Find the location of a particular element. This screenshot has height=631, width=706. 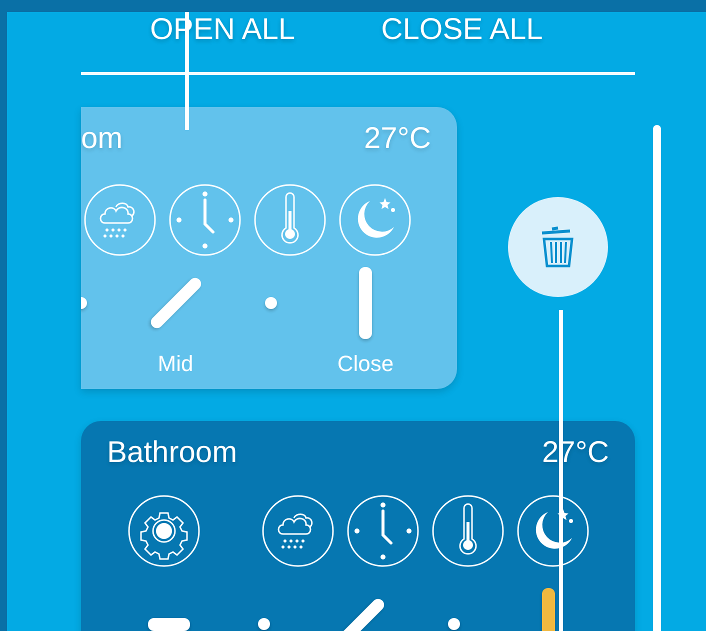

toolbar-button: CLOSE ALL is located at coordinates (462, 30).